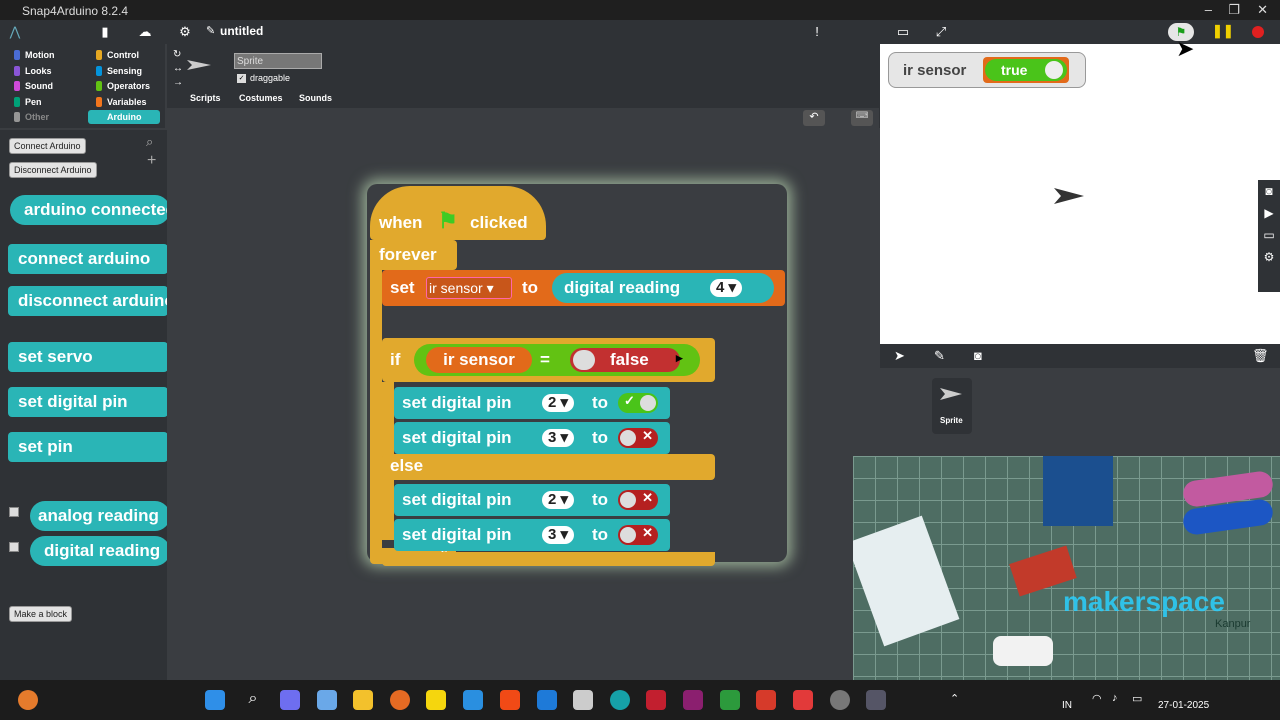 This screenshot has width=1280, height=720. What do you see at coordinates (1067, 705) in the screenshot?
I see `input-language: IN` at bounding box center [1067, 705].